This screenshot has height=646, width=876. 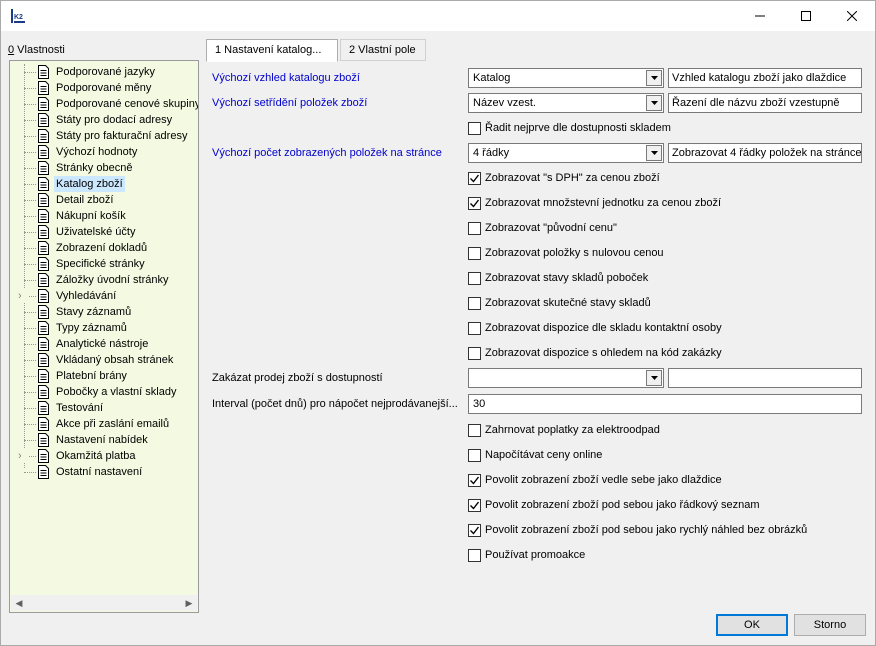 What do you see at coordinates (104, 248) in the screenshot?
I see `tree-item: Zobrazení dokladů` at bounding box center [104, 248].